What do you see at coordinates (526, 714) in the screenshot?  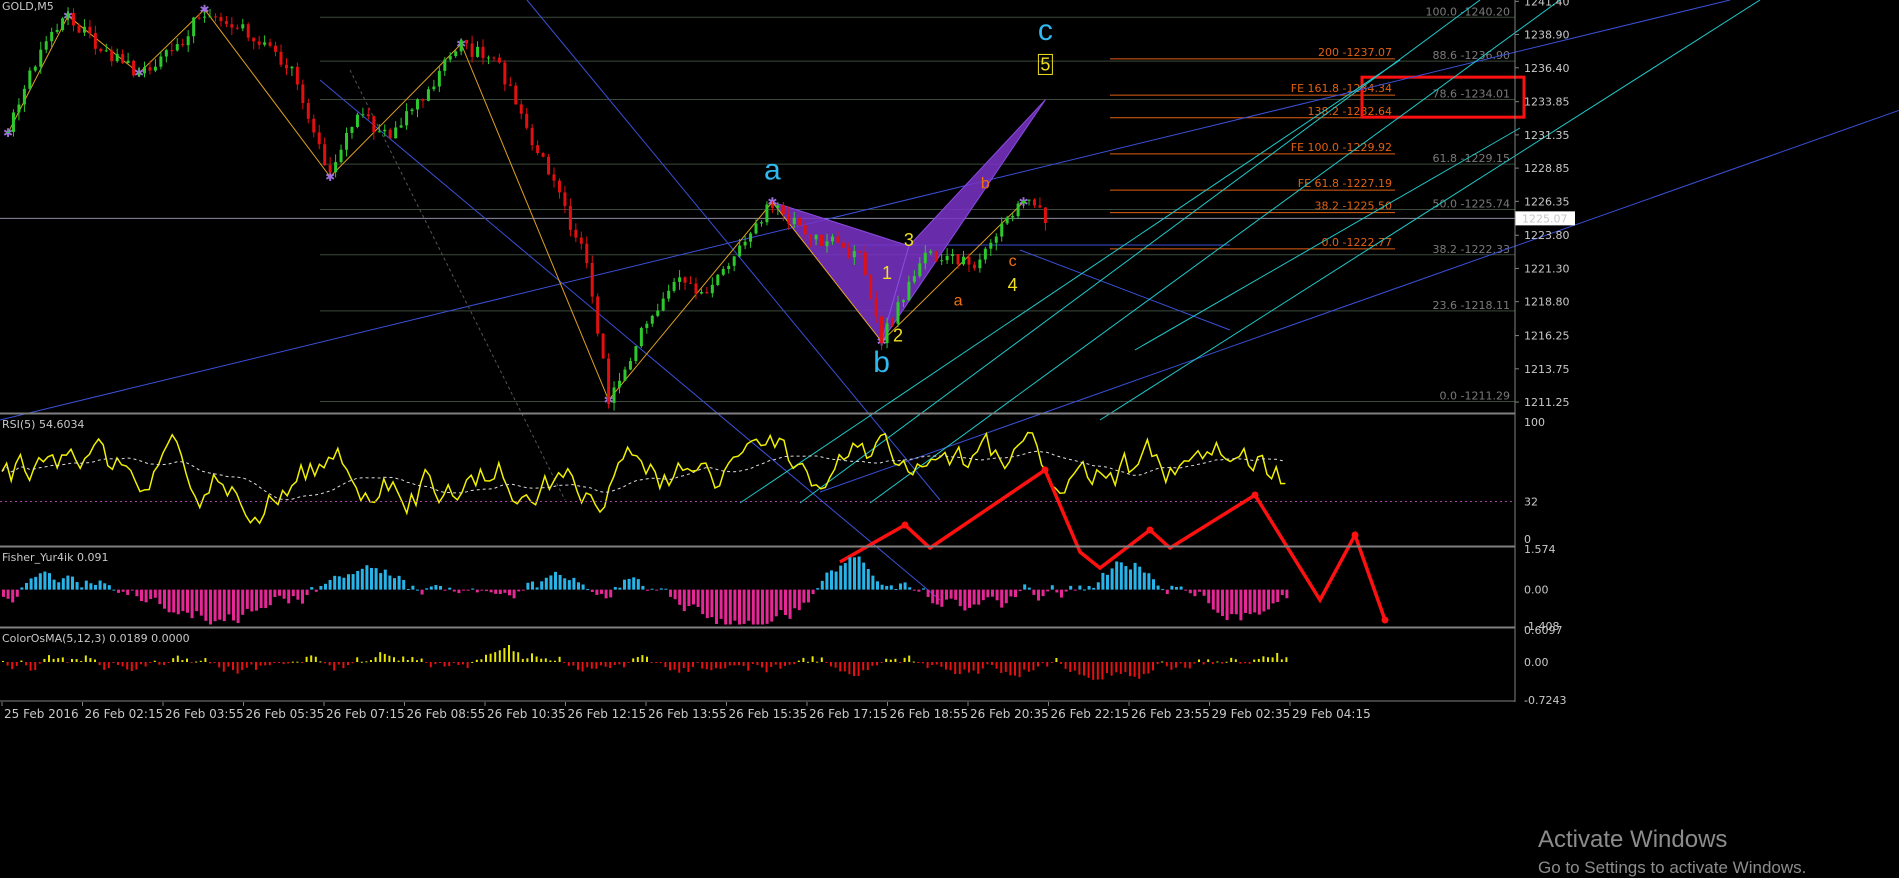 I see `time-tick-label: 26 Feb 10:35` at bounding box center [526, 714].